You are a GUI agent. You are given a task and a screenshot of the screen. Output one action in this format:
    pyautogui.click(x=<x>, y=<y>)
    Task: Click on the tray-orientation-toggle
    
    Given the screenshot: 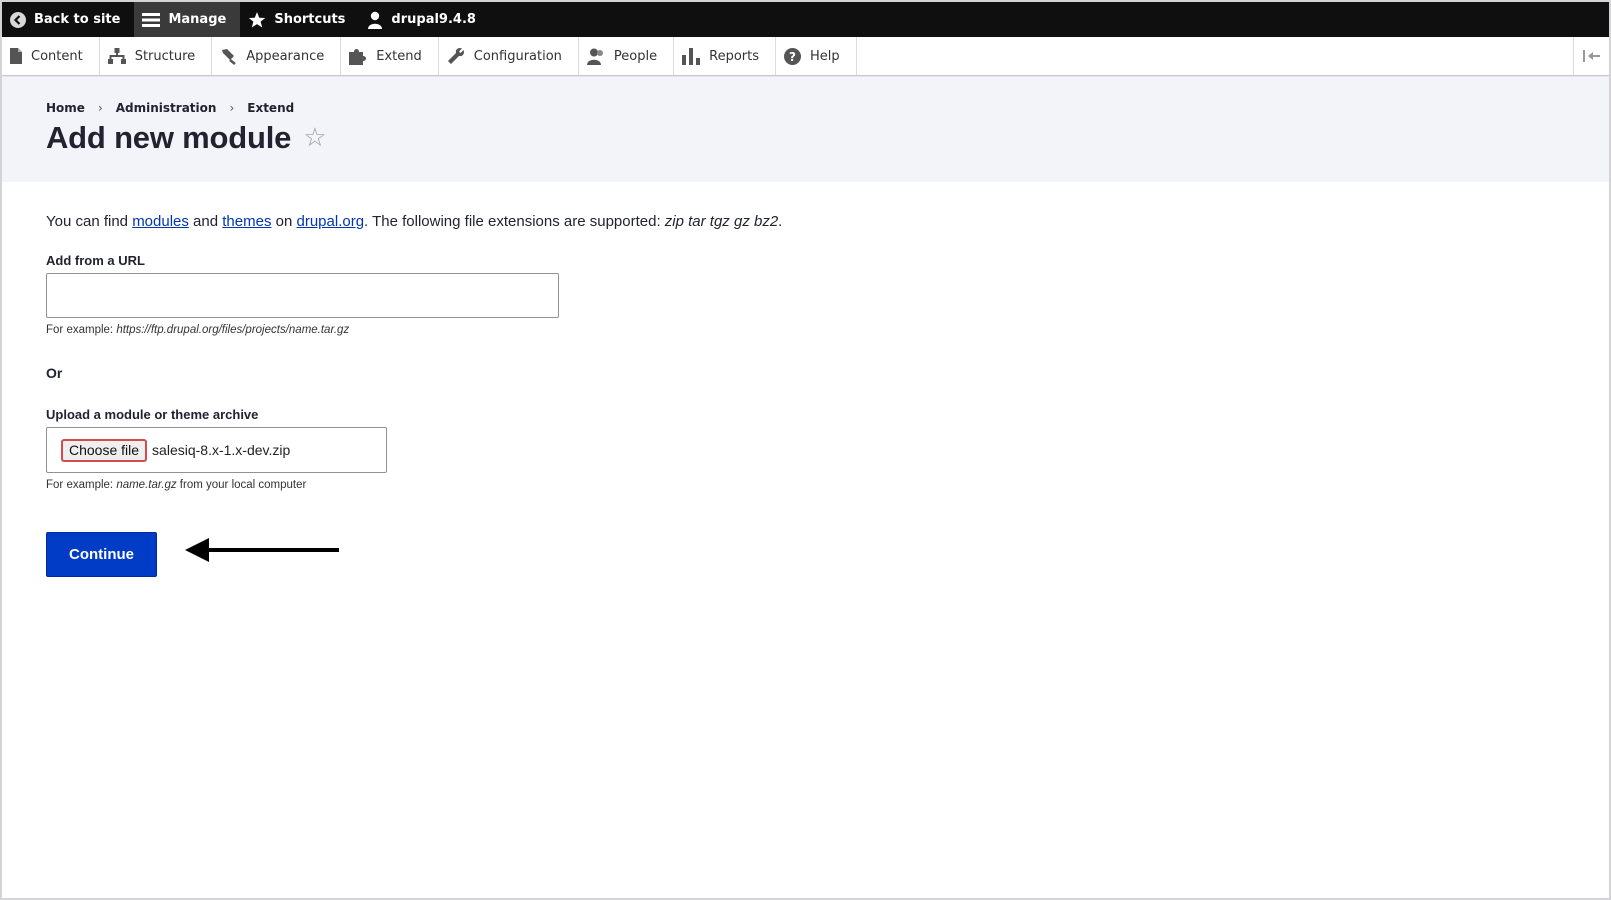 What is the action you would take?
    pyautogui.click(x=1591, y=56)
    